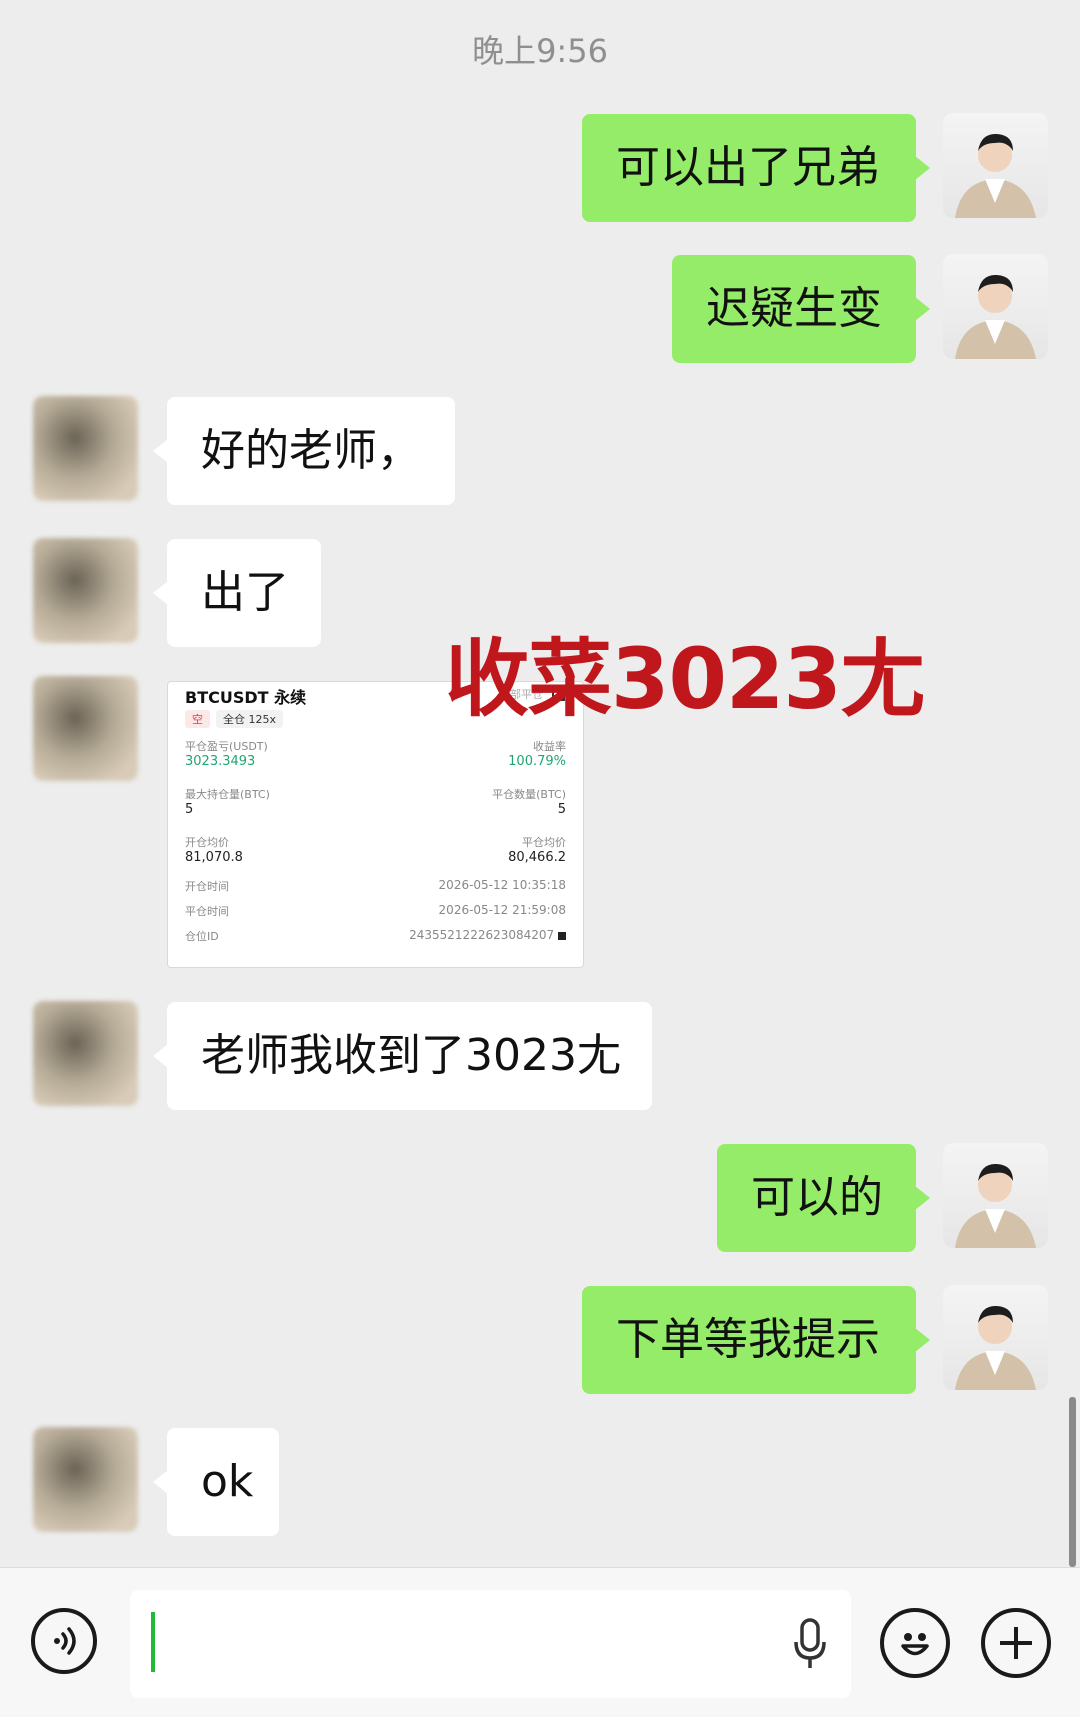 This screenshot has width=1080, height=1717. Describe the element at coordinates (220, 761) in the screenshot. I see `pnl-value: 3023.3493` at that location.